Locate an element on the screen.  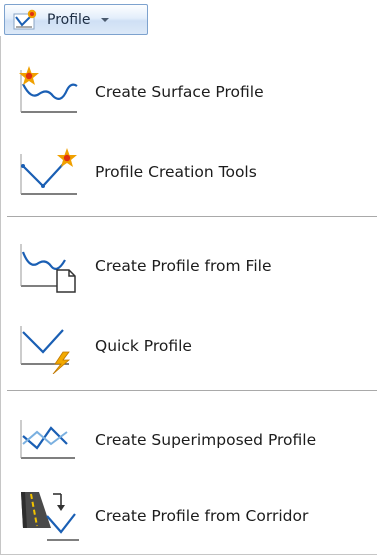
menu-item-create-profile-from-file: Create Profile from File is located at coordinates (189, 266).